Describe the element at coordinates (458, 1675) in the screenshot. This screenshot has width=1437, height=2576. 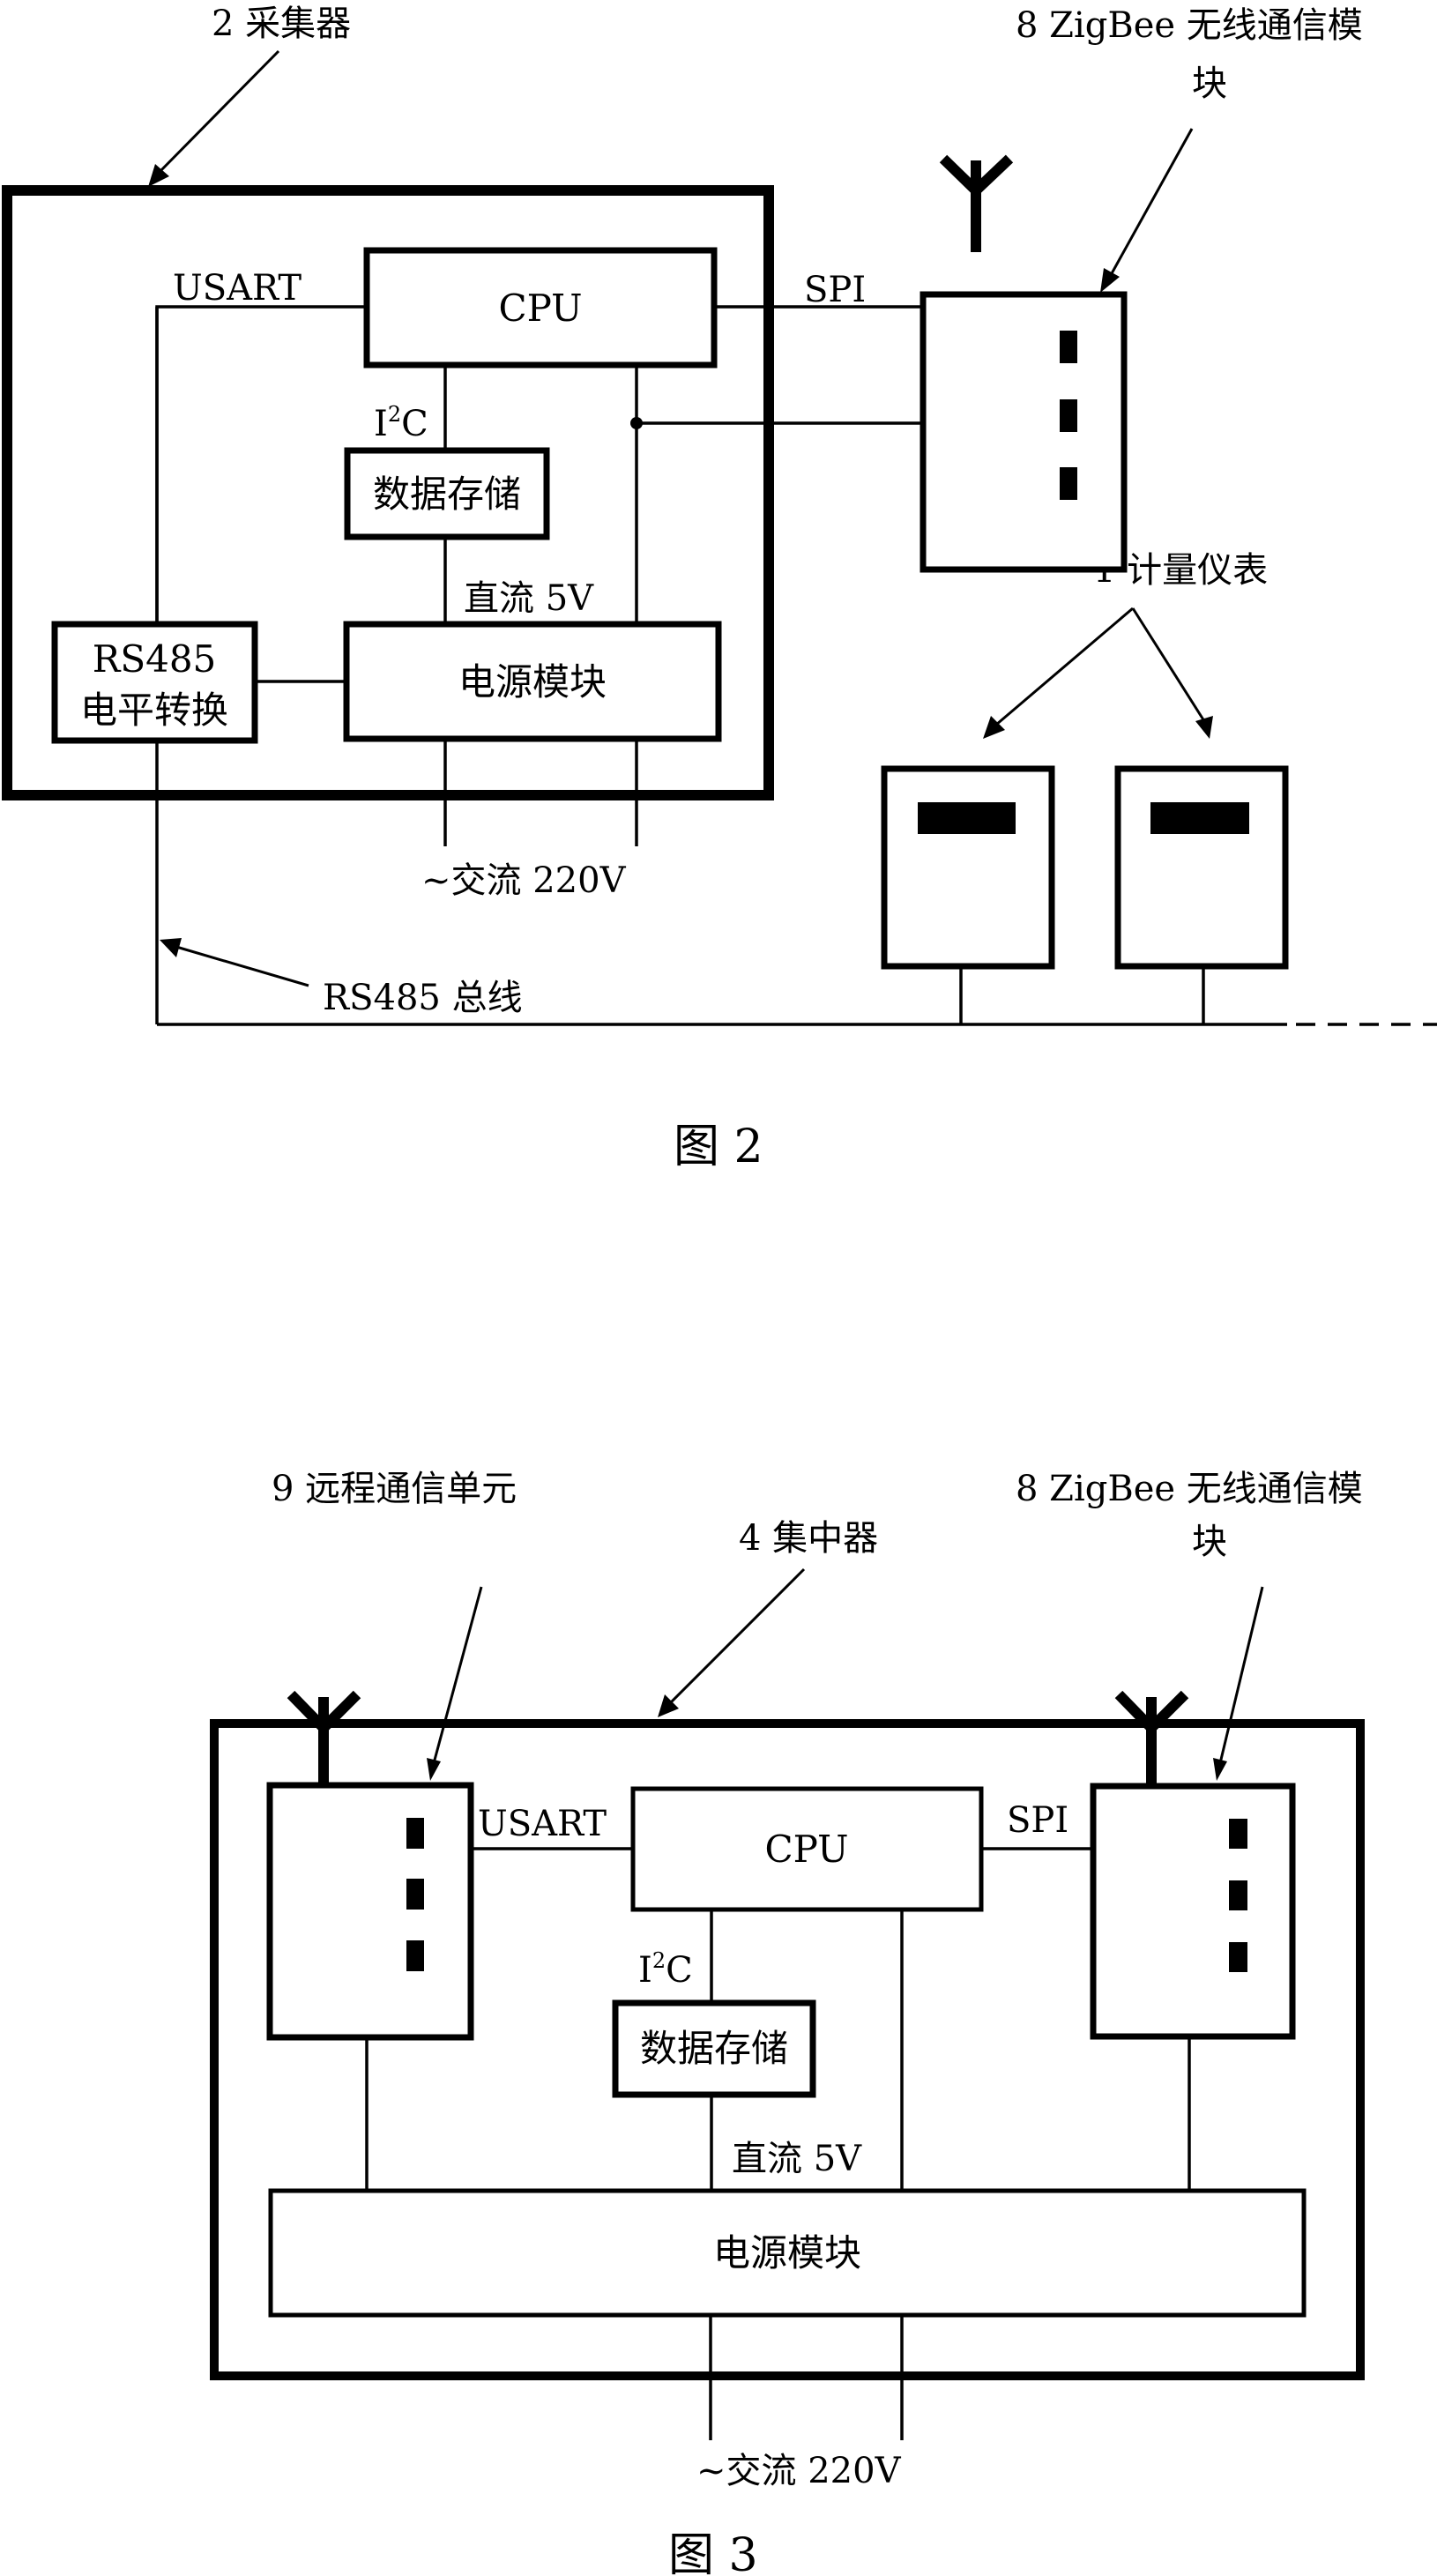
I see `remote-pointer-line` at that location.